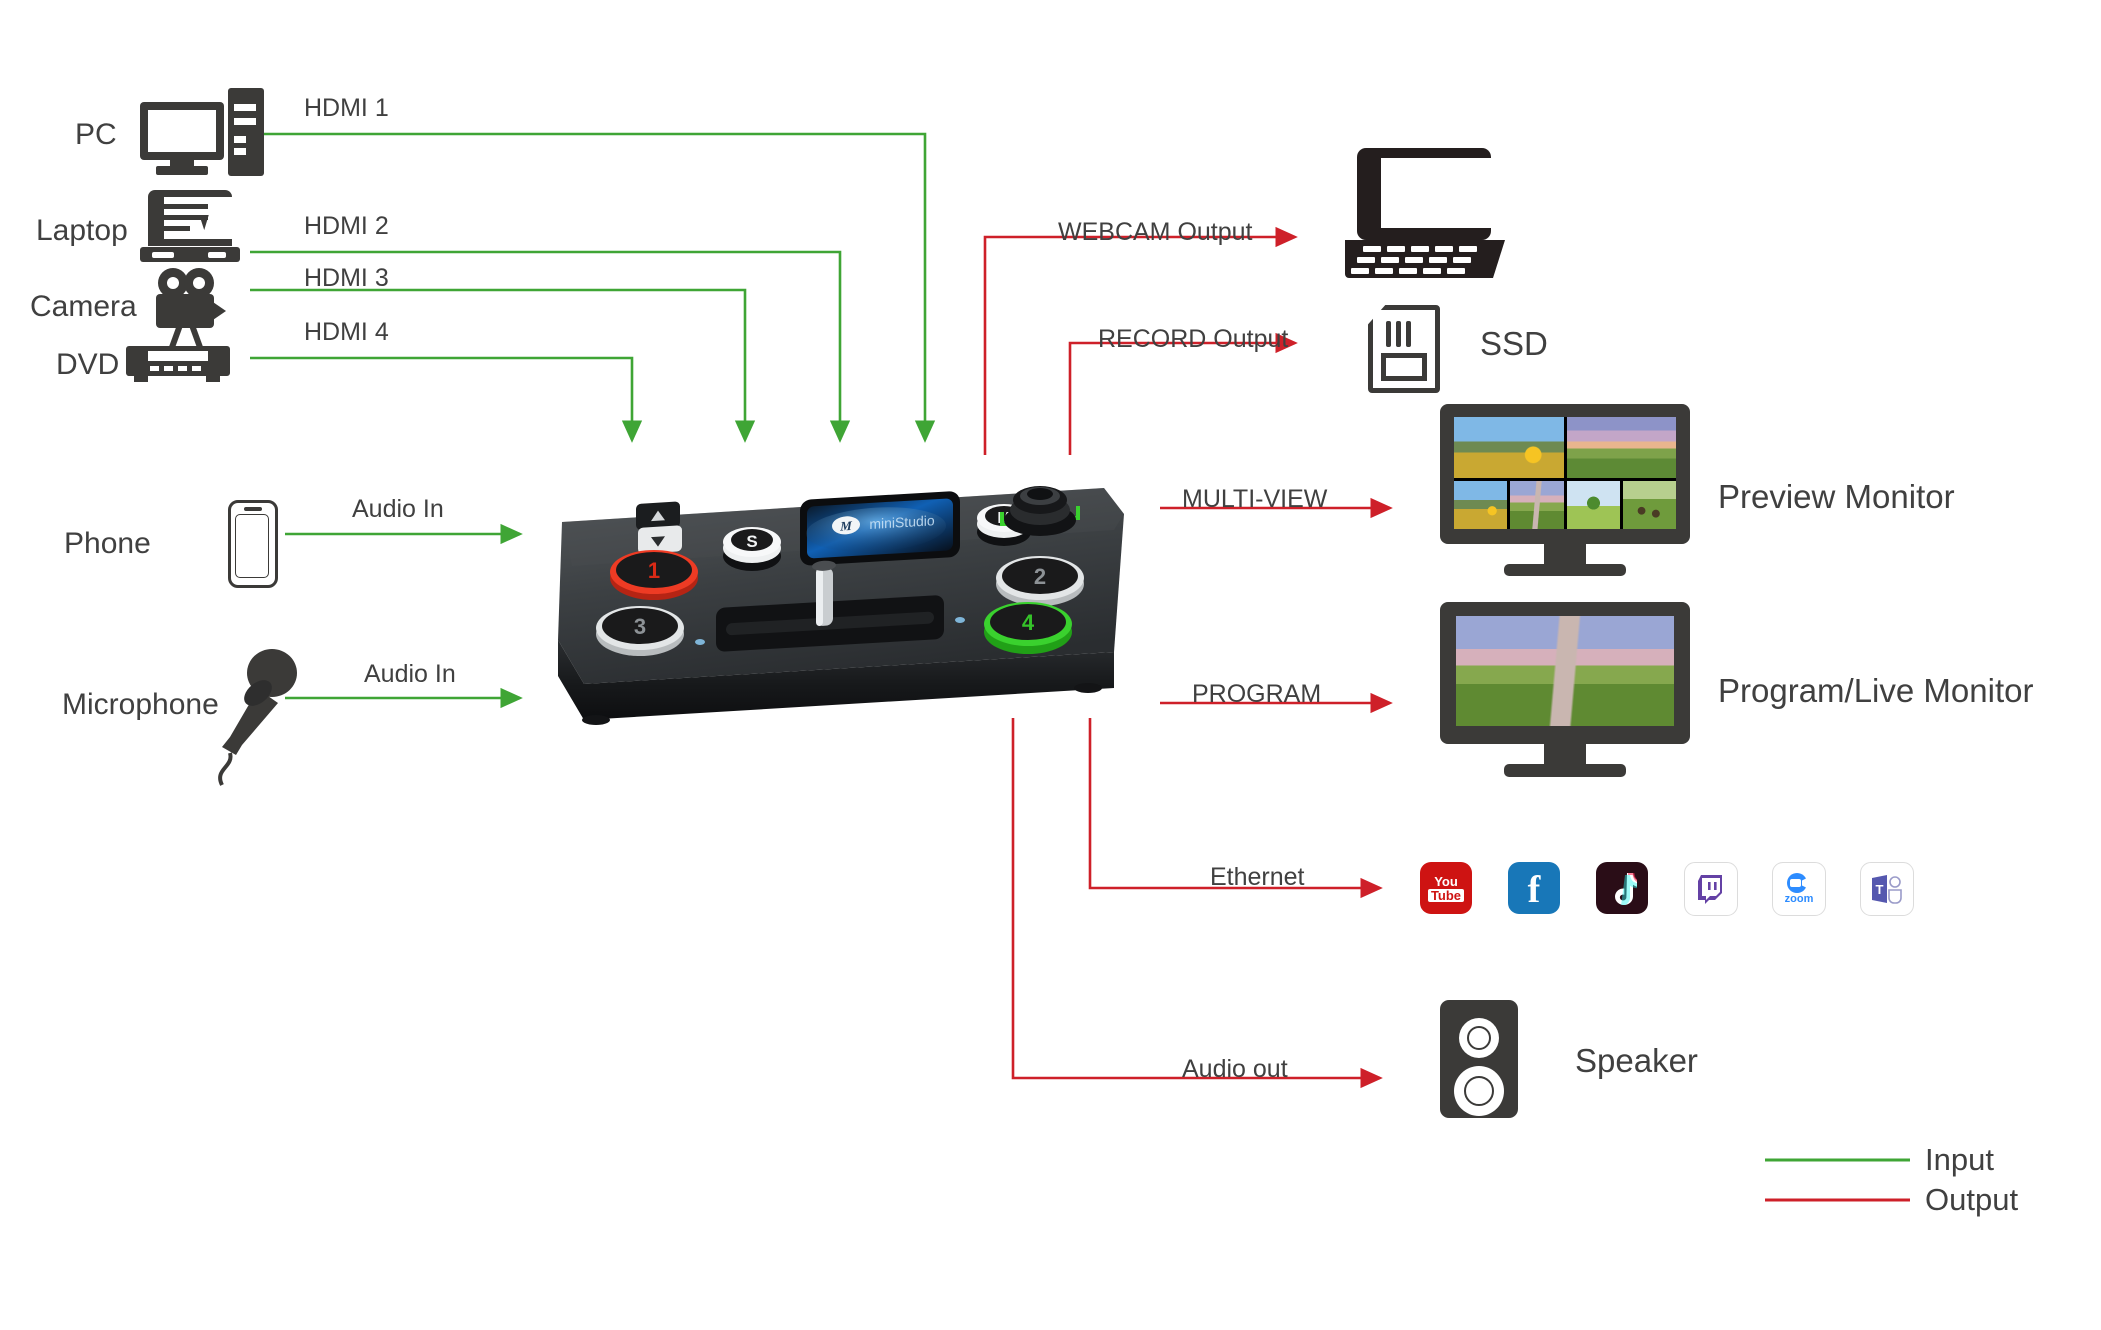  I want to click on svg-text: M, so click(845, 526).